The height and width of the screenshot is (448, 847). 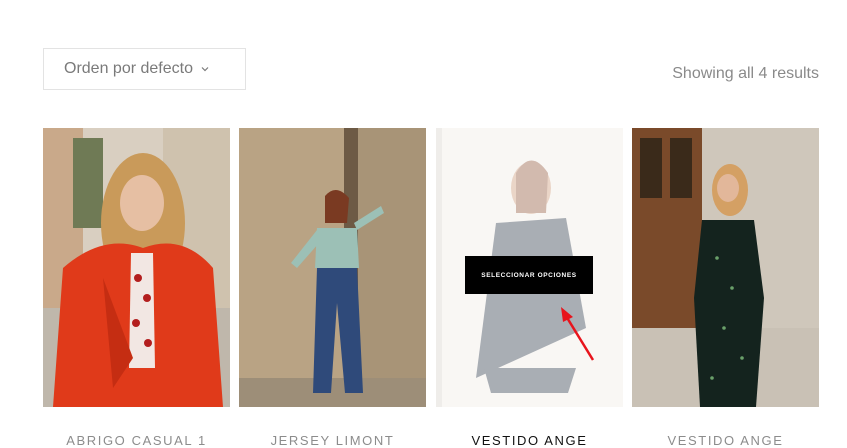 What do you see at coordinates (205, 69) in the screenshot?
I see `chevron-down-icon` at bounding box center [205, 69].